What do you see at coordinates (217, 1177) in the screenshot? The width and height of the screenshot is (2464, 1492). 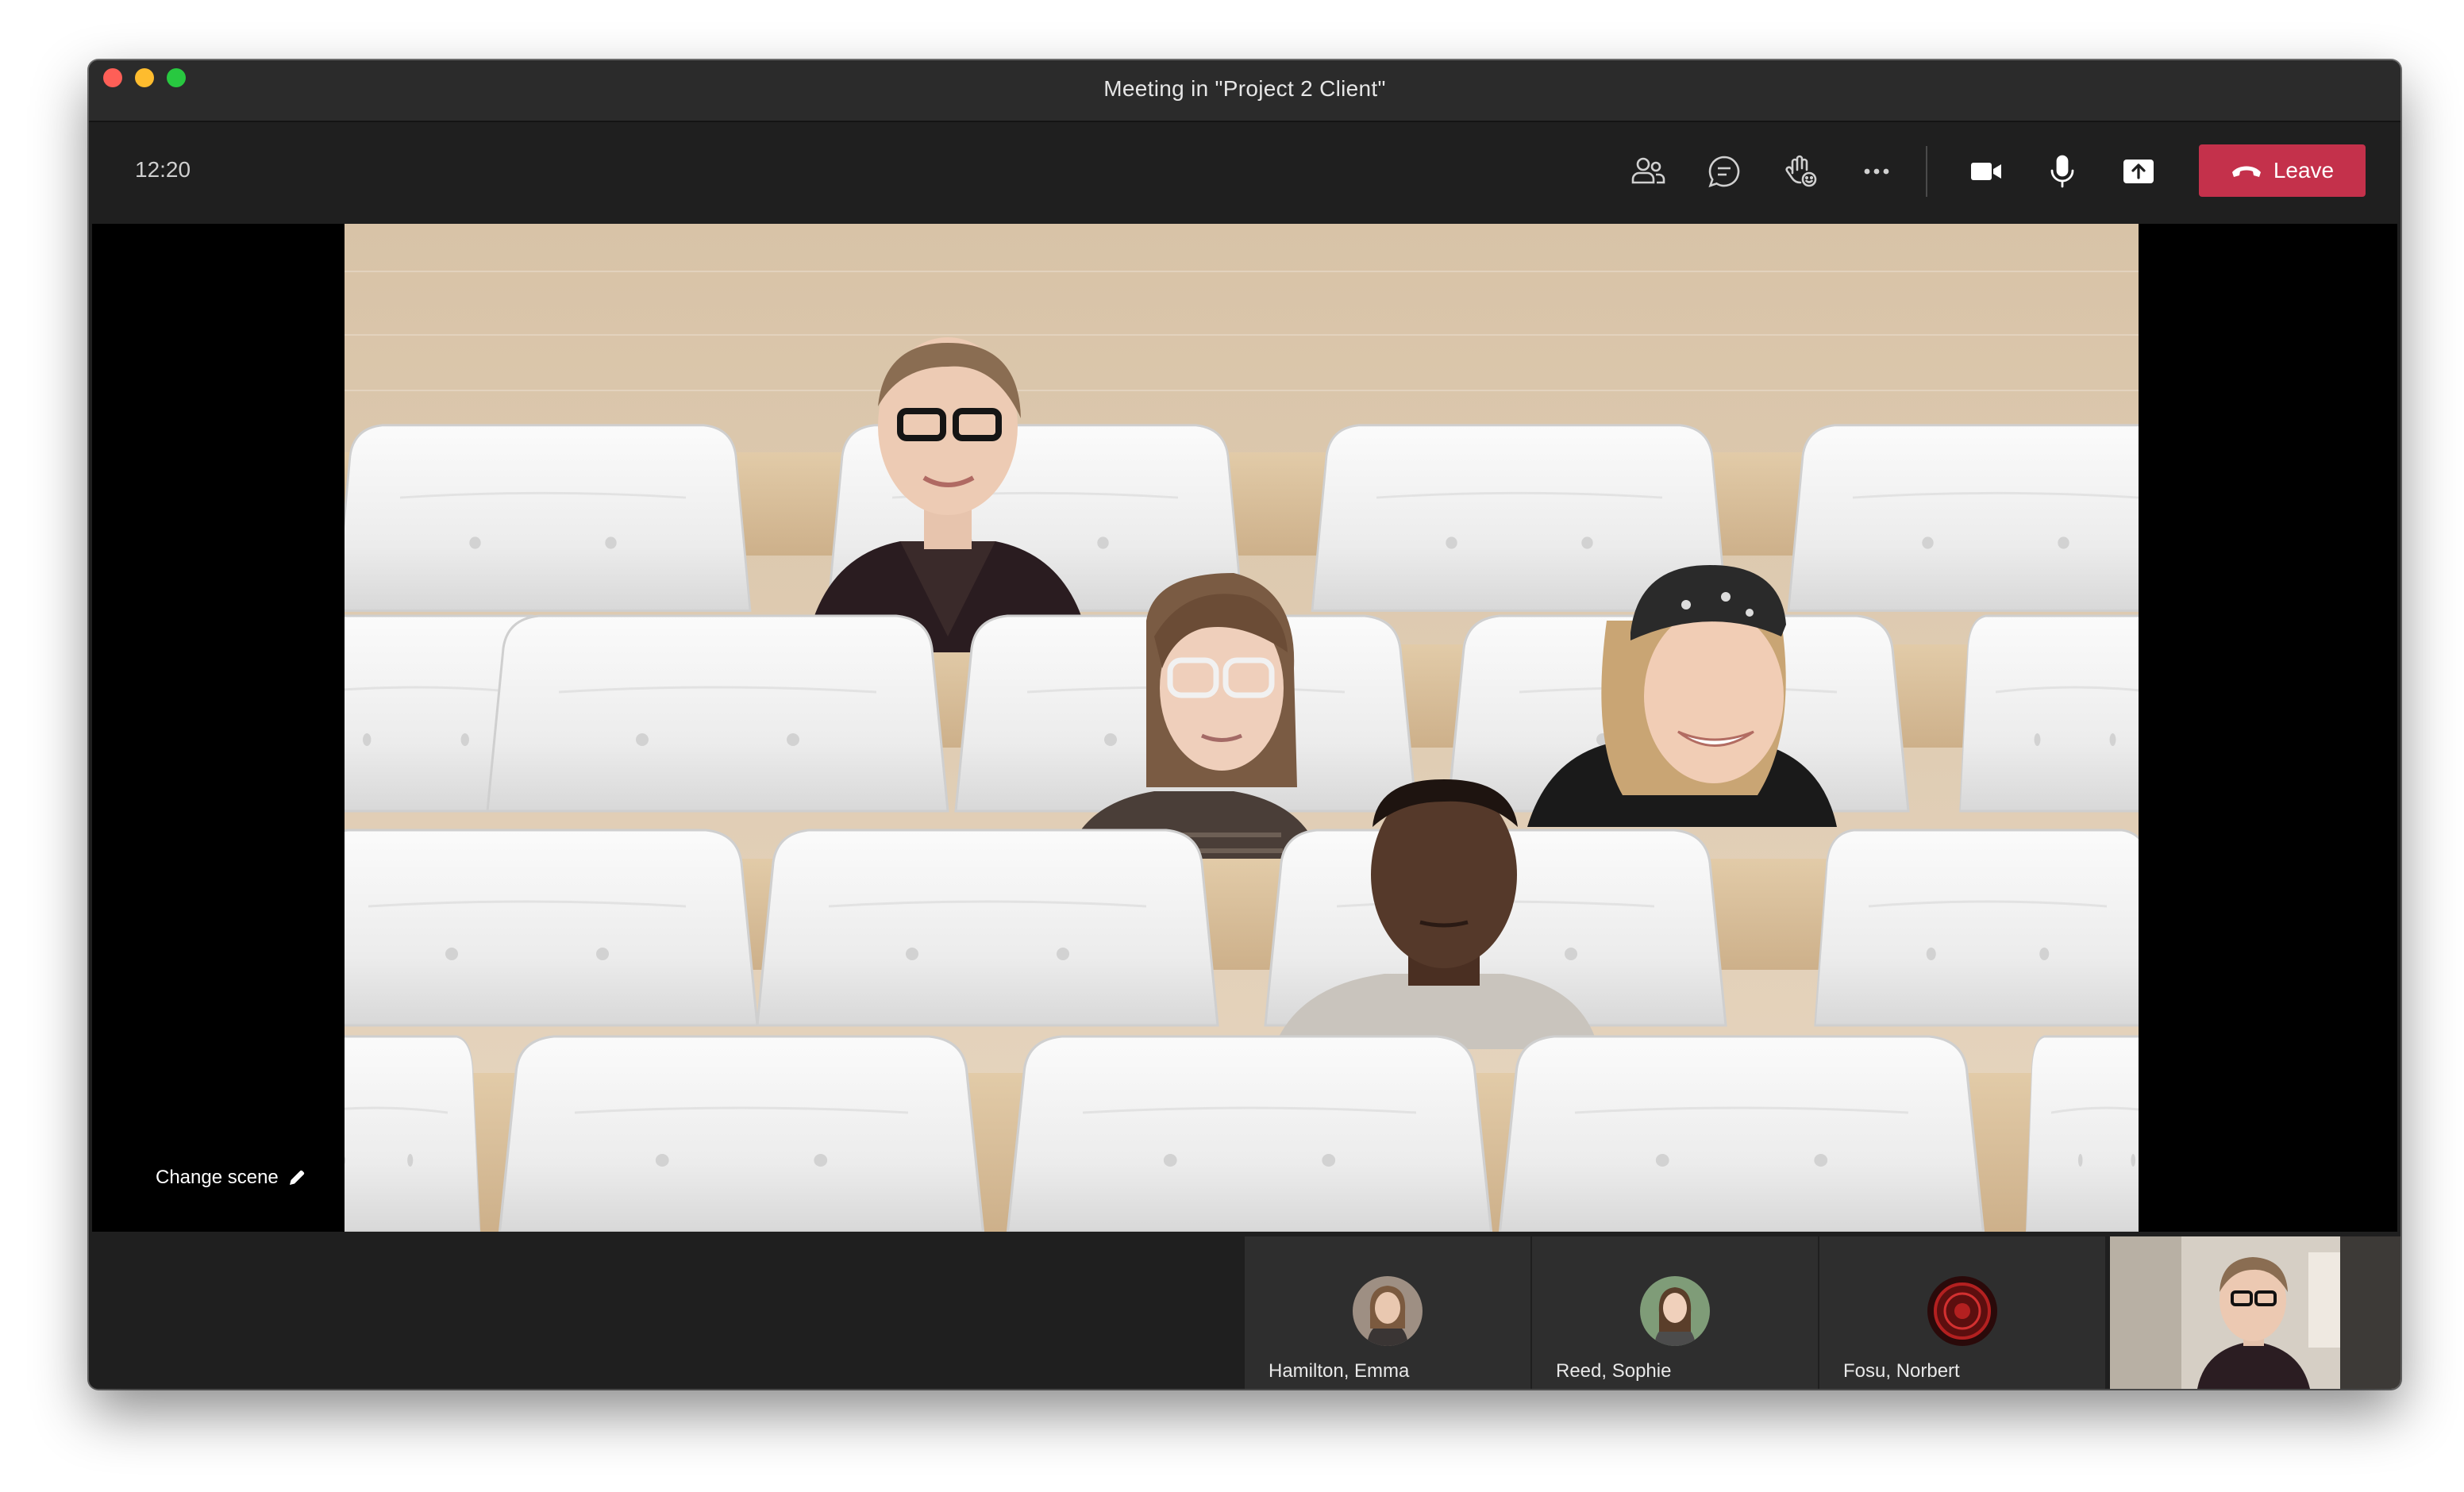 I see `change-scene-label: Change scene` at bounding box center [217, 1177].